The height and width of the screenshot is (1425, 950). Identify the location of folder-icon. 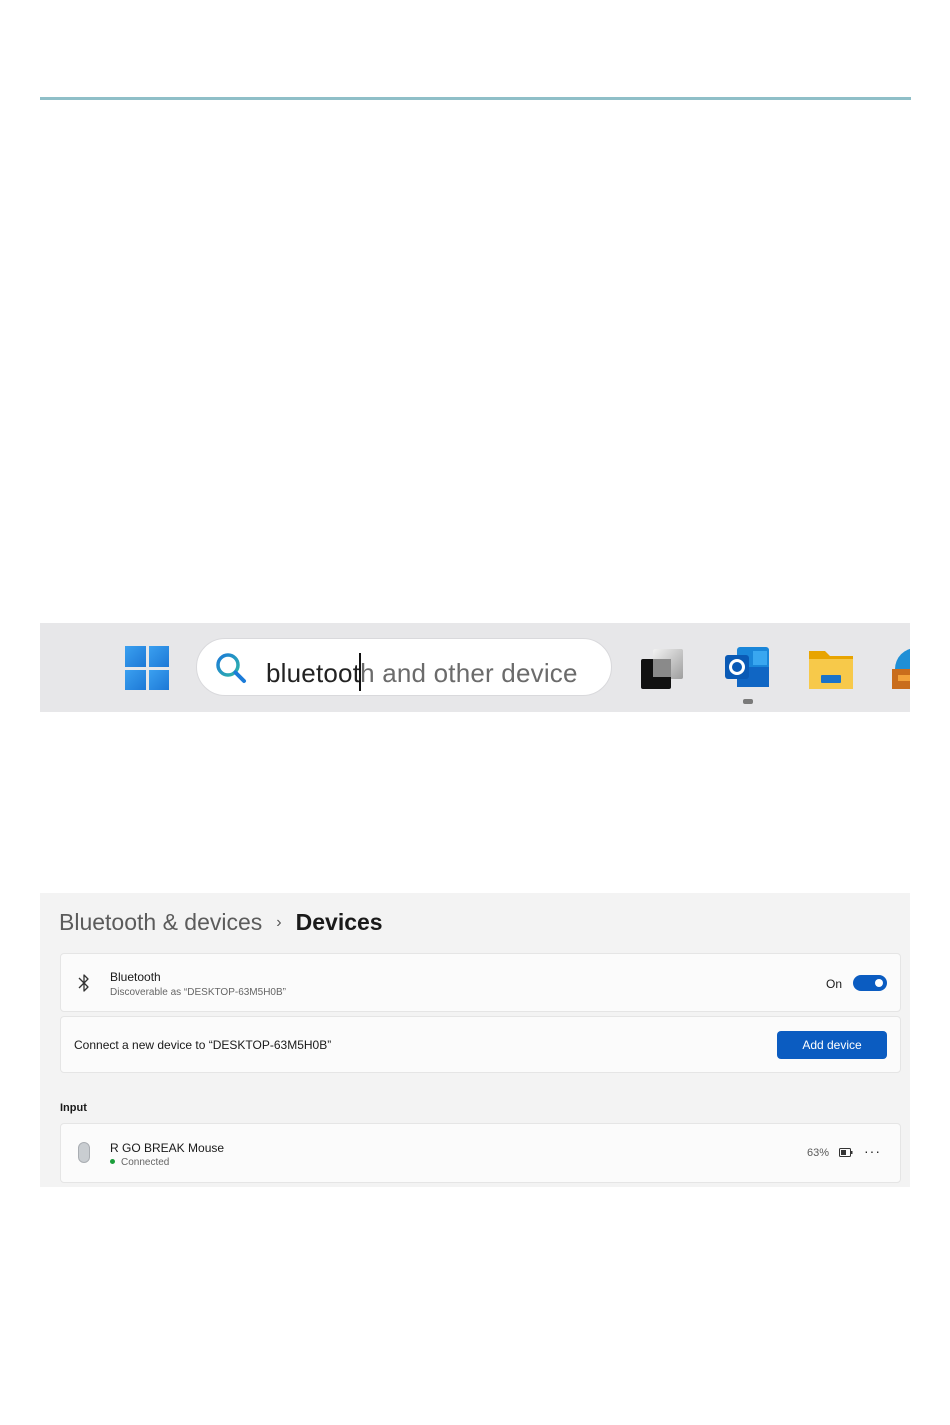
(831, 669).